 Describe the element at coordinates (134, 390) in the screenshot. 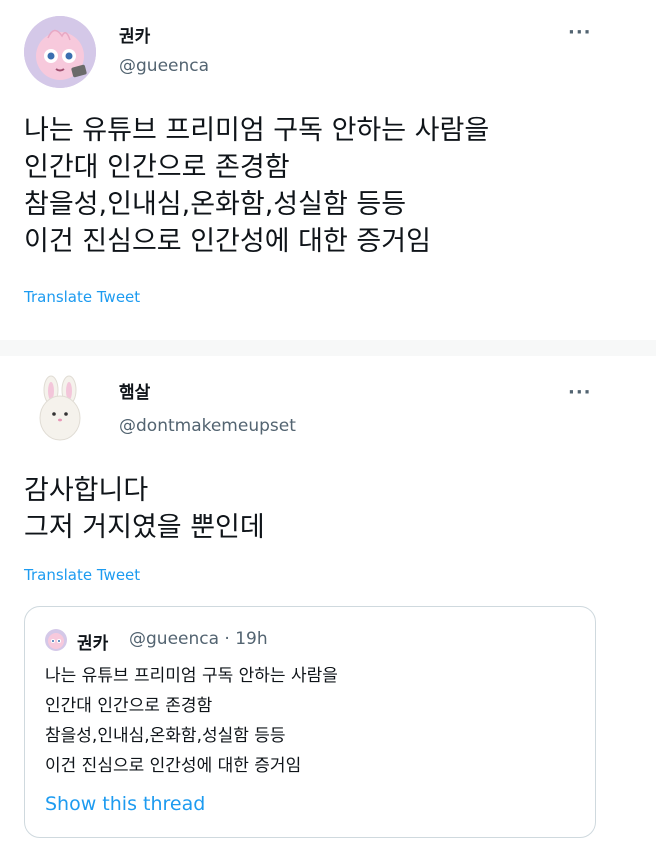

I see `display-name: 햄살` at that location.